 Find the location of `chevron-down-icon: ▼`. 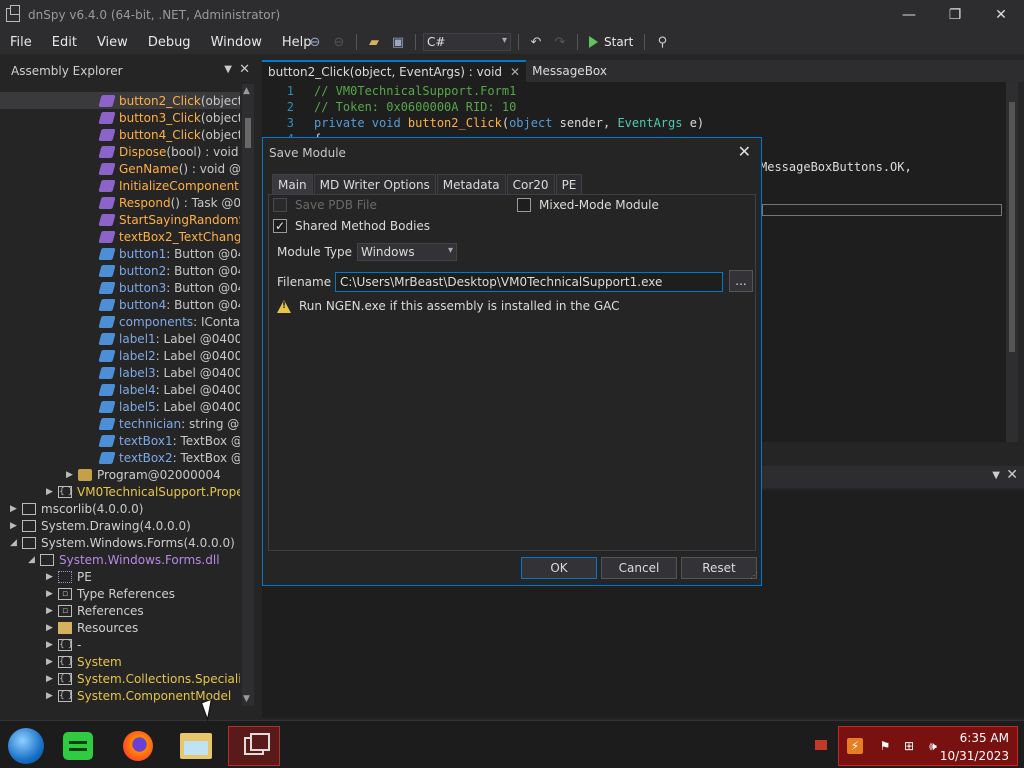

chevron-down-icon: ▼ is located at coordinates (996, 475).